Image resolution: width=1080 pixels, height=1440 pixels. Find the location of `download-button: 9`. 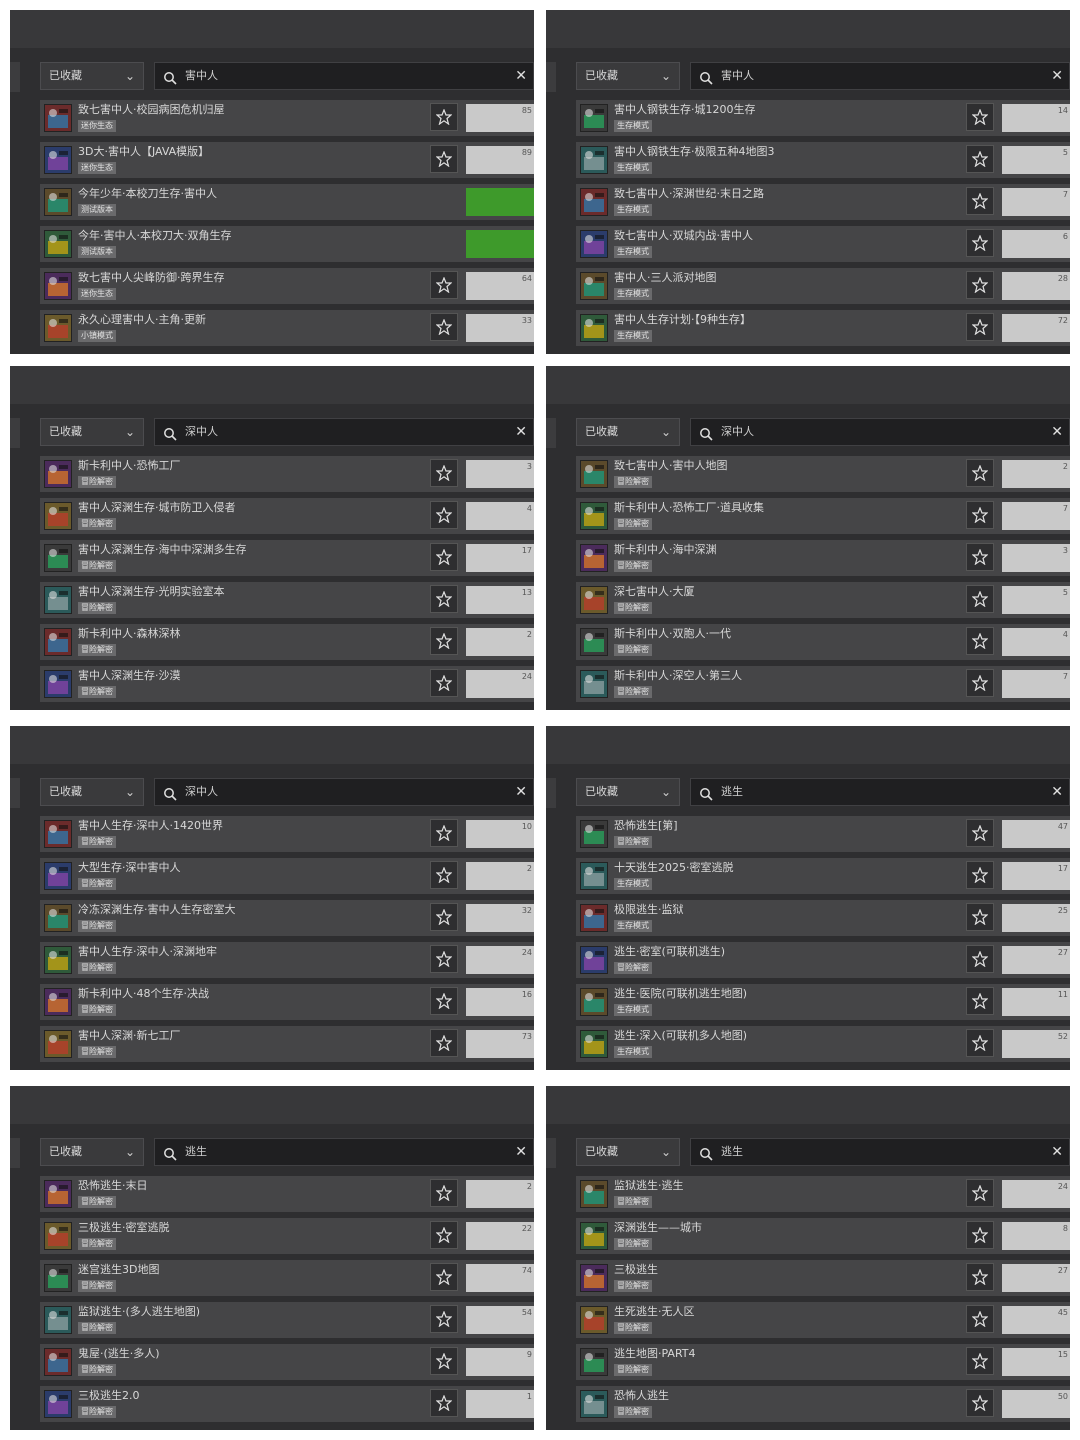

download-button: 9 is located at coordinates (500, 1362).